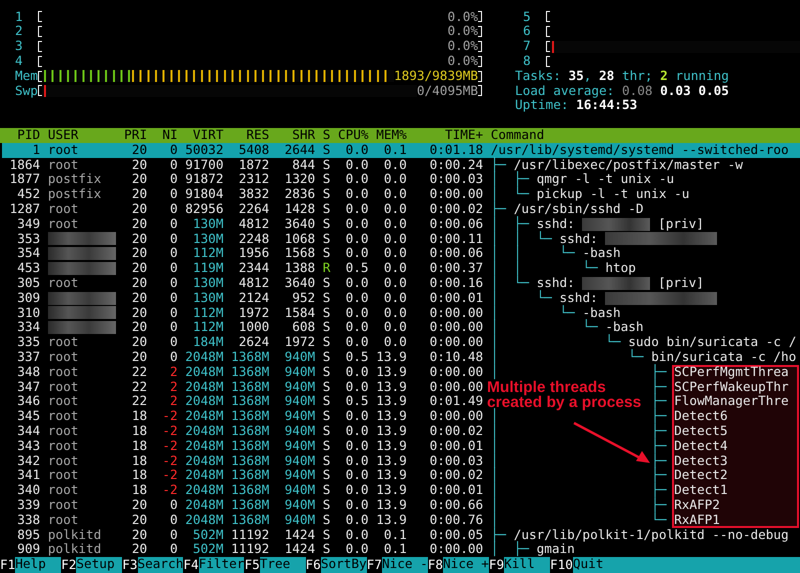 The image size is (800, 573). What do you see at coordinates (548, 32) in the screenshot?
I see `bracket-icon` at bounding box center [548, 32].